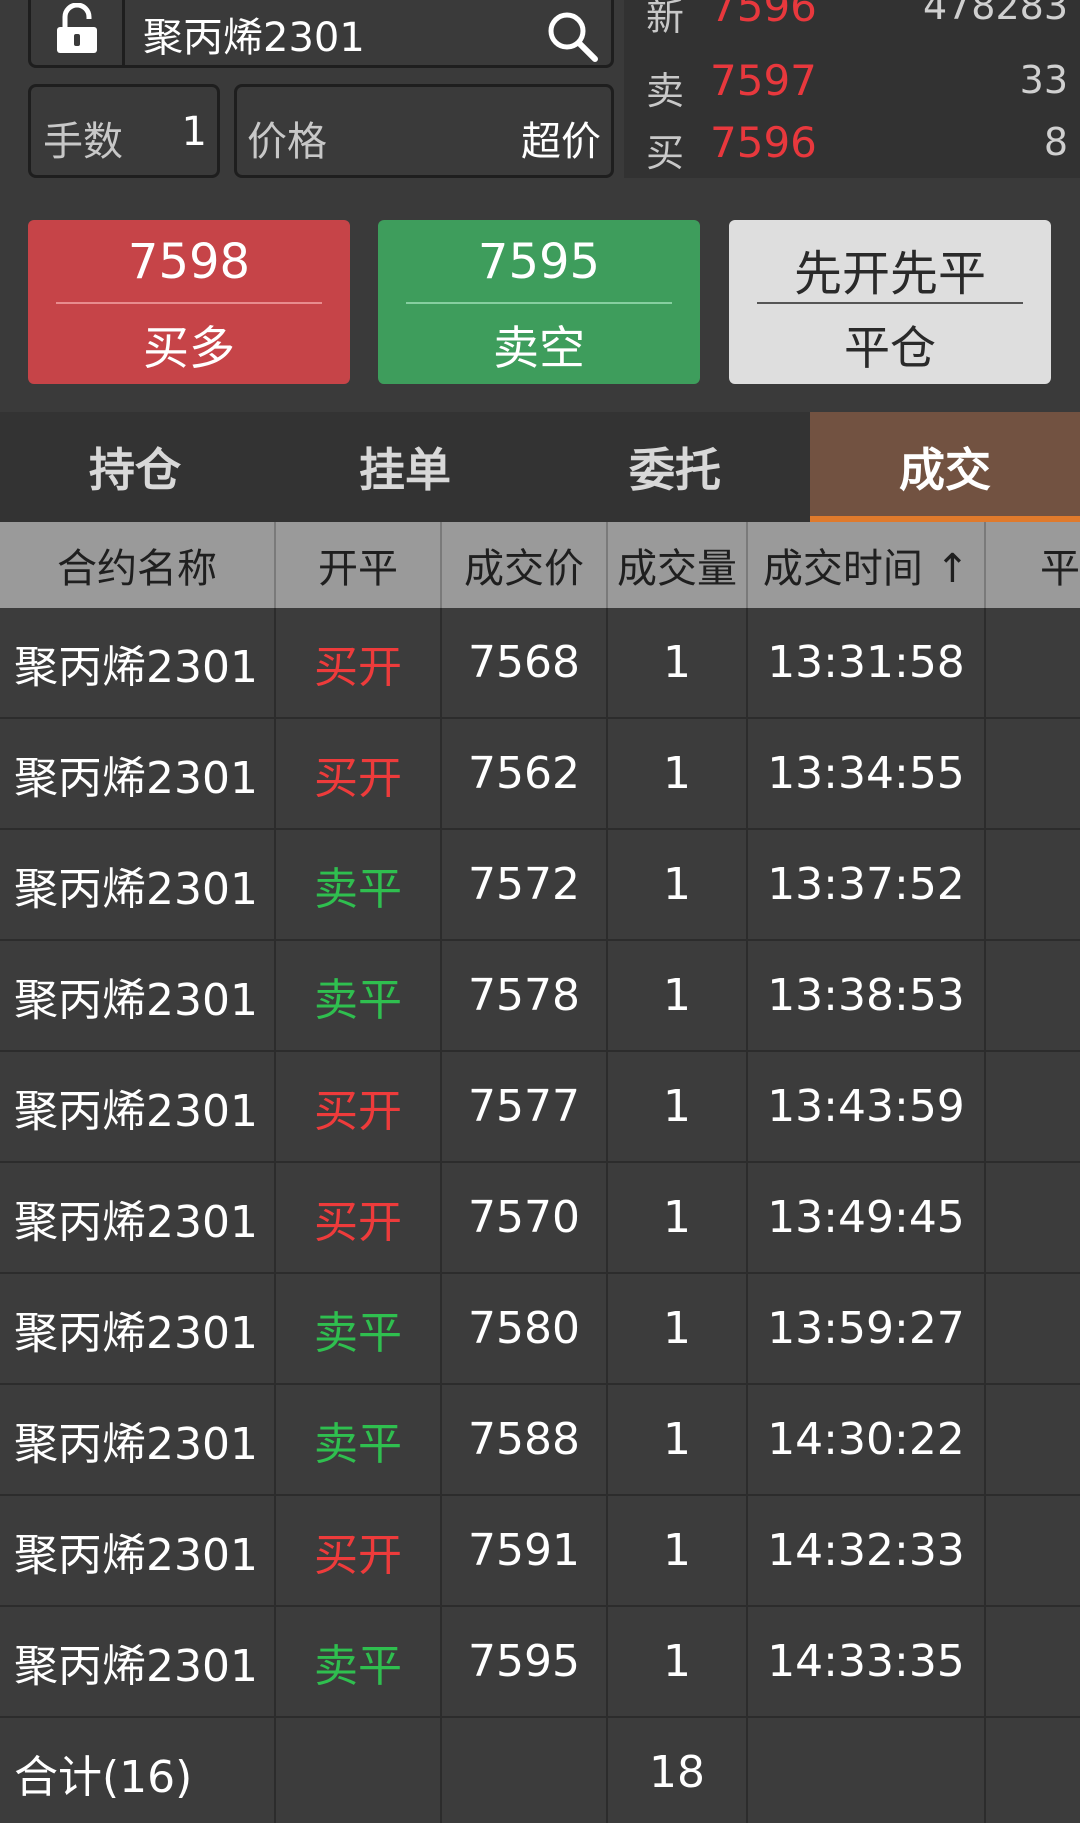 The height and width of the screenshot is (1823, 1080). I want to click on quote-label: 买, so click(665, 153).